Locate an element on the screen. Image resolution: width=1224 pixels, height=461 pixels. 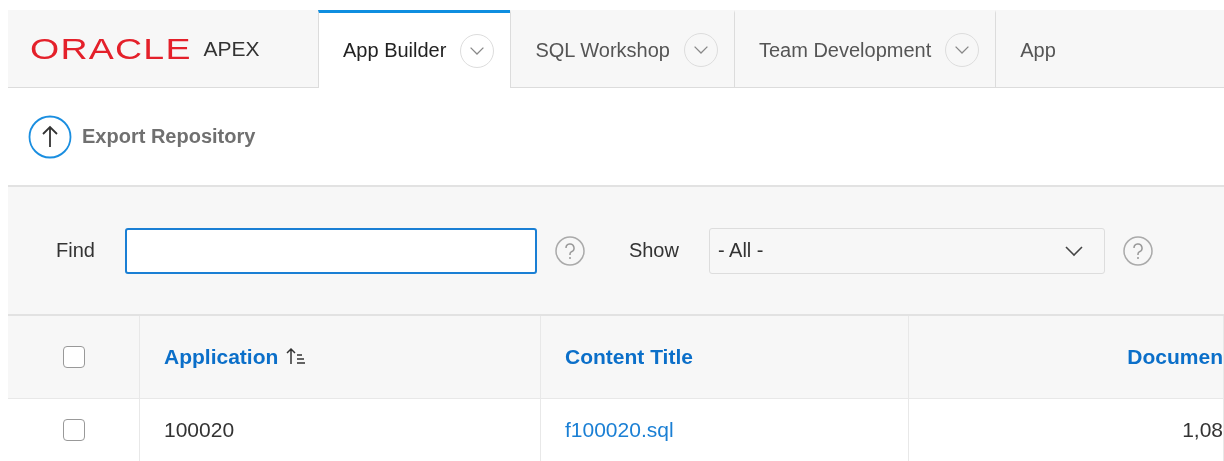
column-header: Application is located at coordinates (235, 357).